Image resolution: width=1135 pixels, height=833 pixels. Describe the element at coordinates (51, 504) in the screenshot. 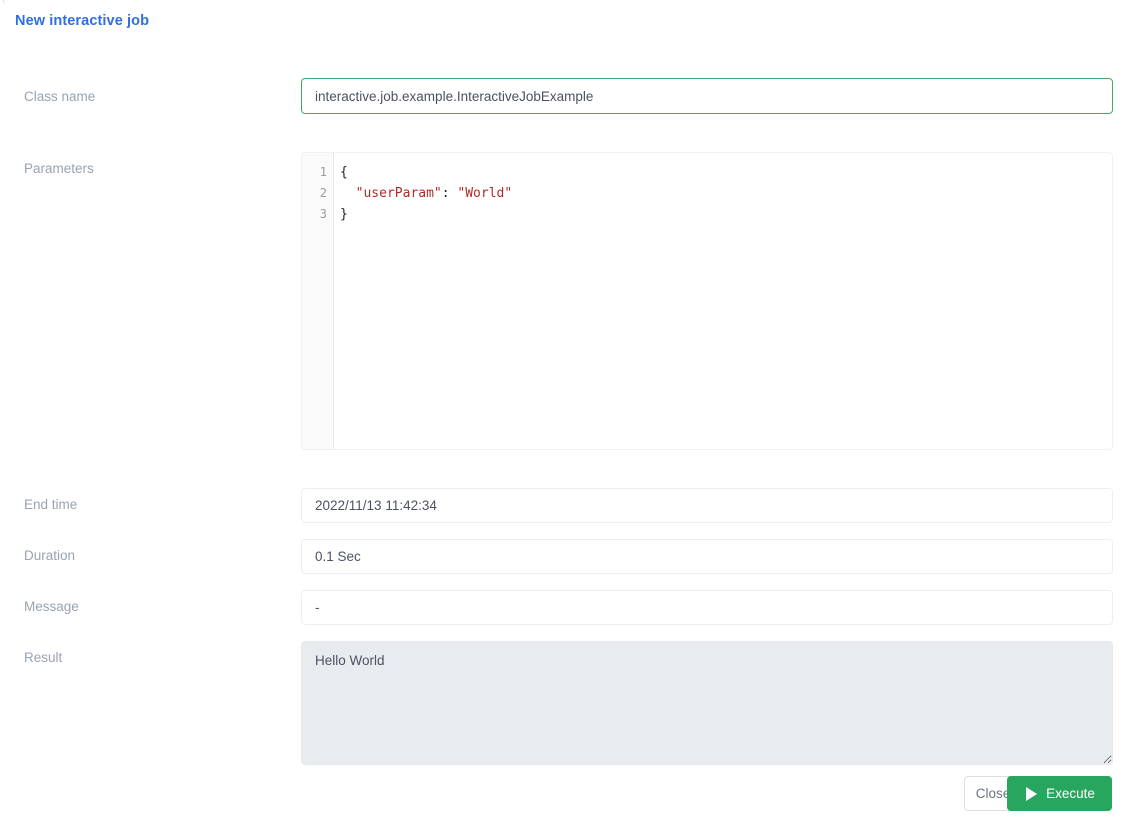

I see `label-end-time: End time` at that location.